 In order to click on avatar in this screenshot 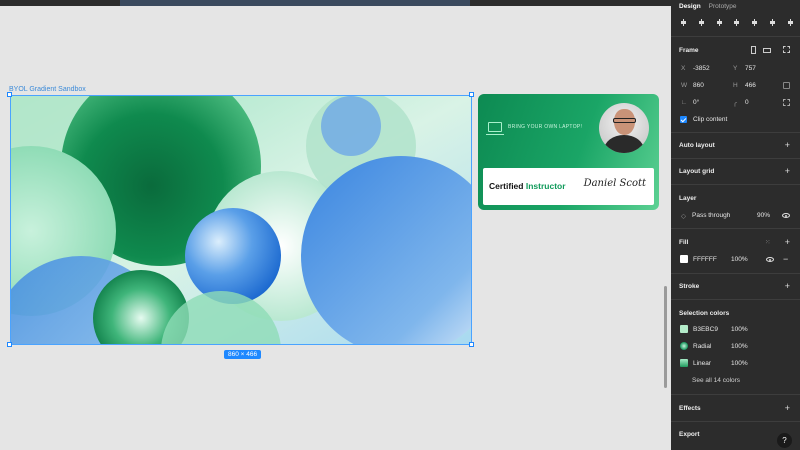, I will do `click(624, 128)`.